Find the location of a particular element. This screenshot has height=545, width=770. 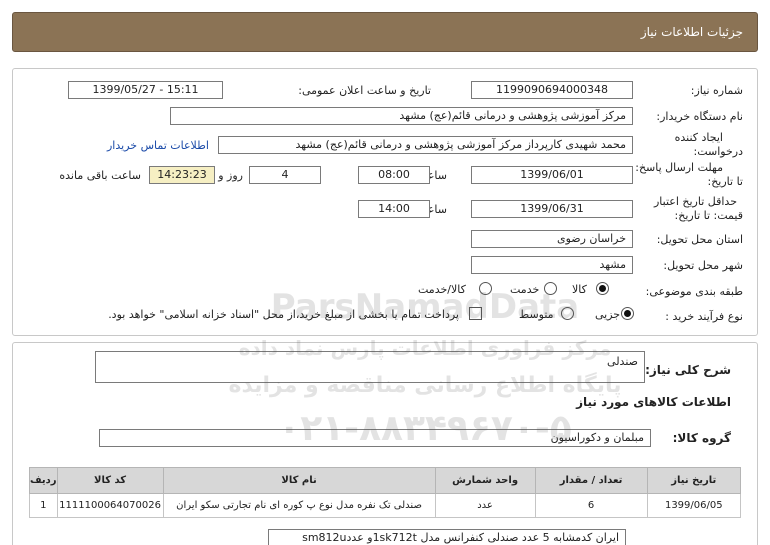

cell-quantity: 6 is located at coordinates (591, 505).